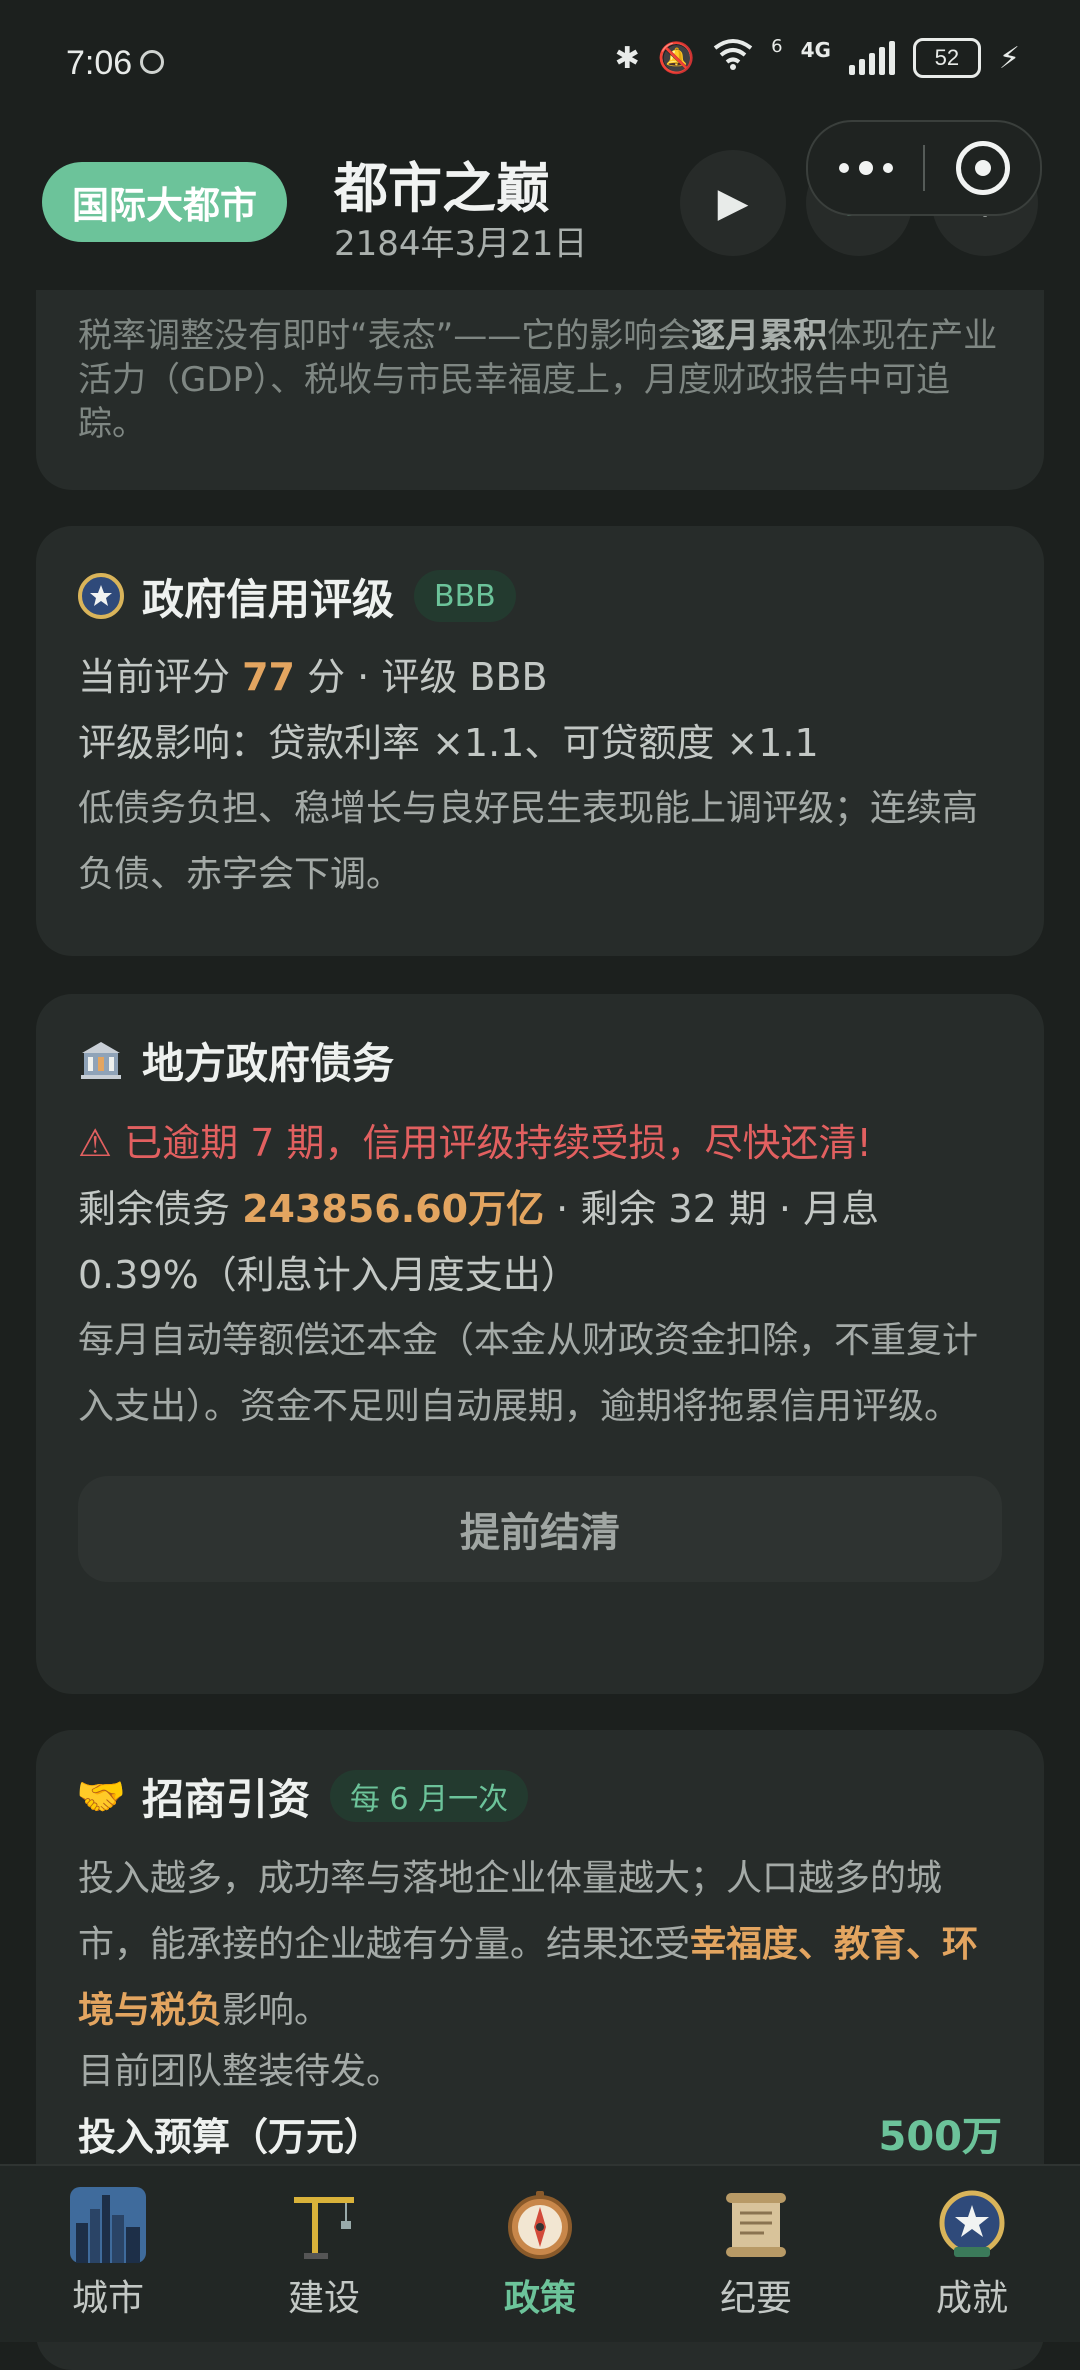 This screenshot has height=2370, width=1080. I want to click on nav-item-memo: 纪要, so click(756, 2254).